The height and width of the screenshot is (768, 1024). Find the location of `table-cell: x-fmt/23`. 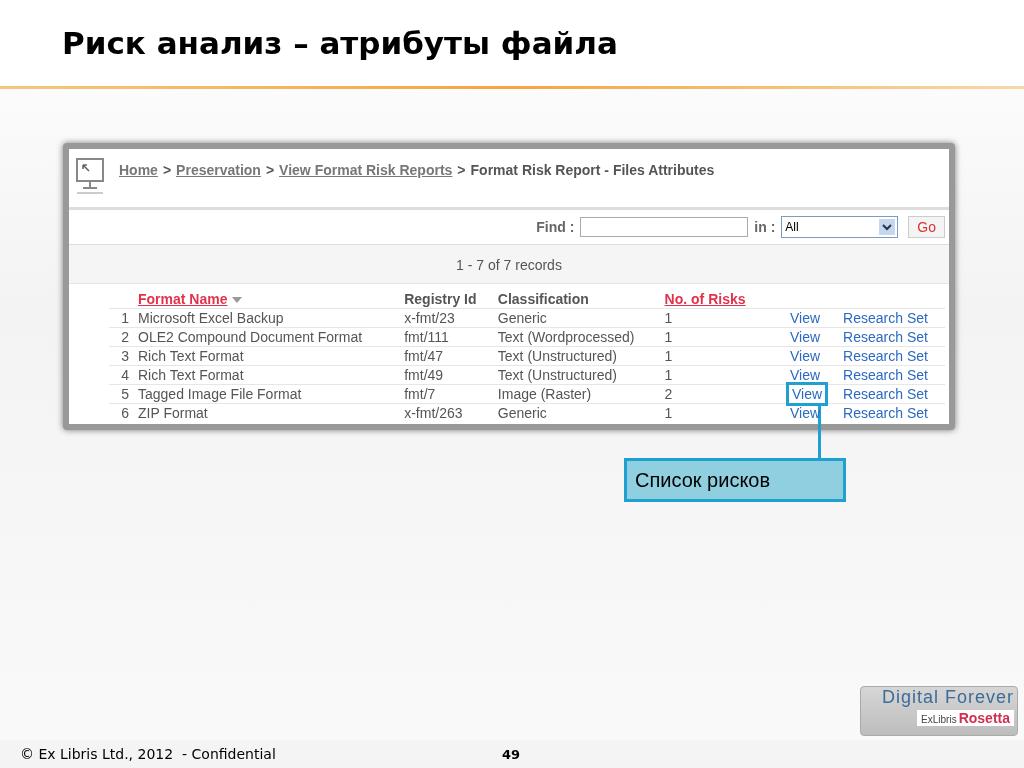

table-cell: x-fmt/23 is located at coordinates (429, 318).